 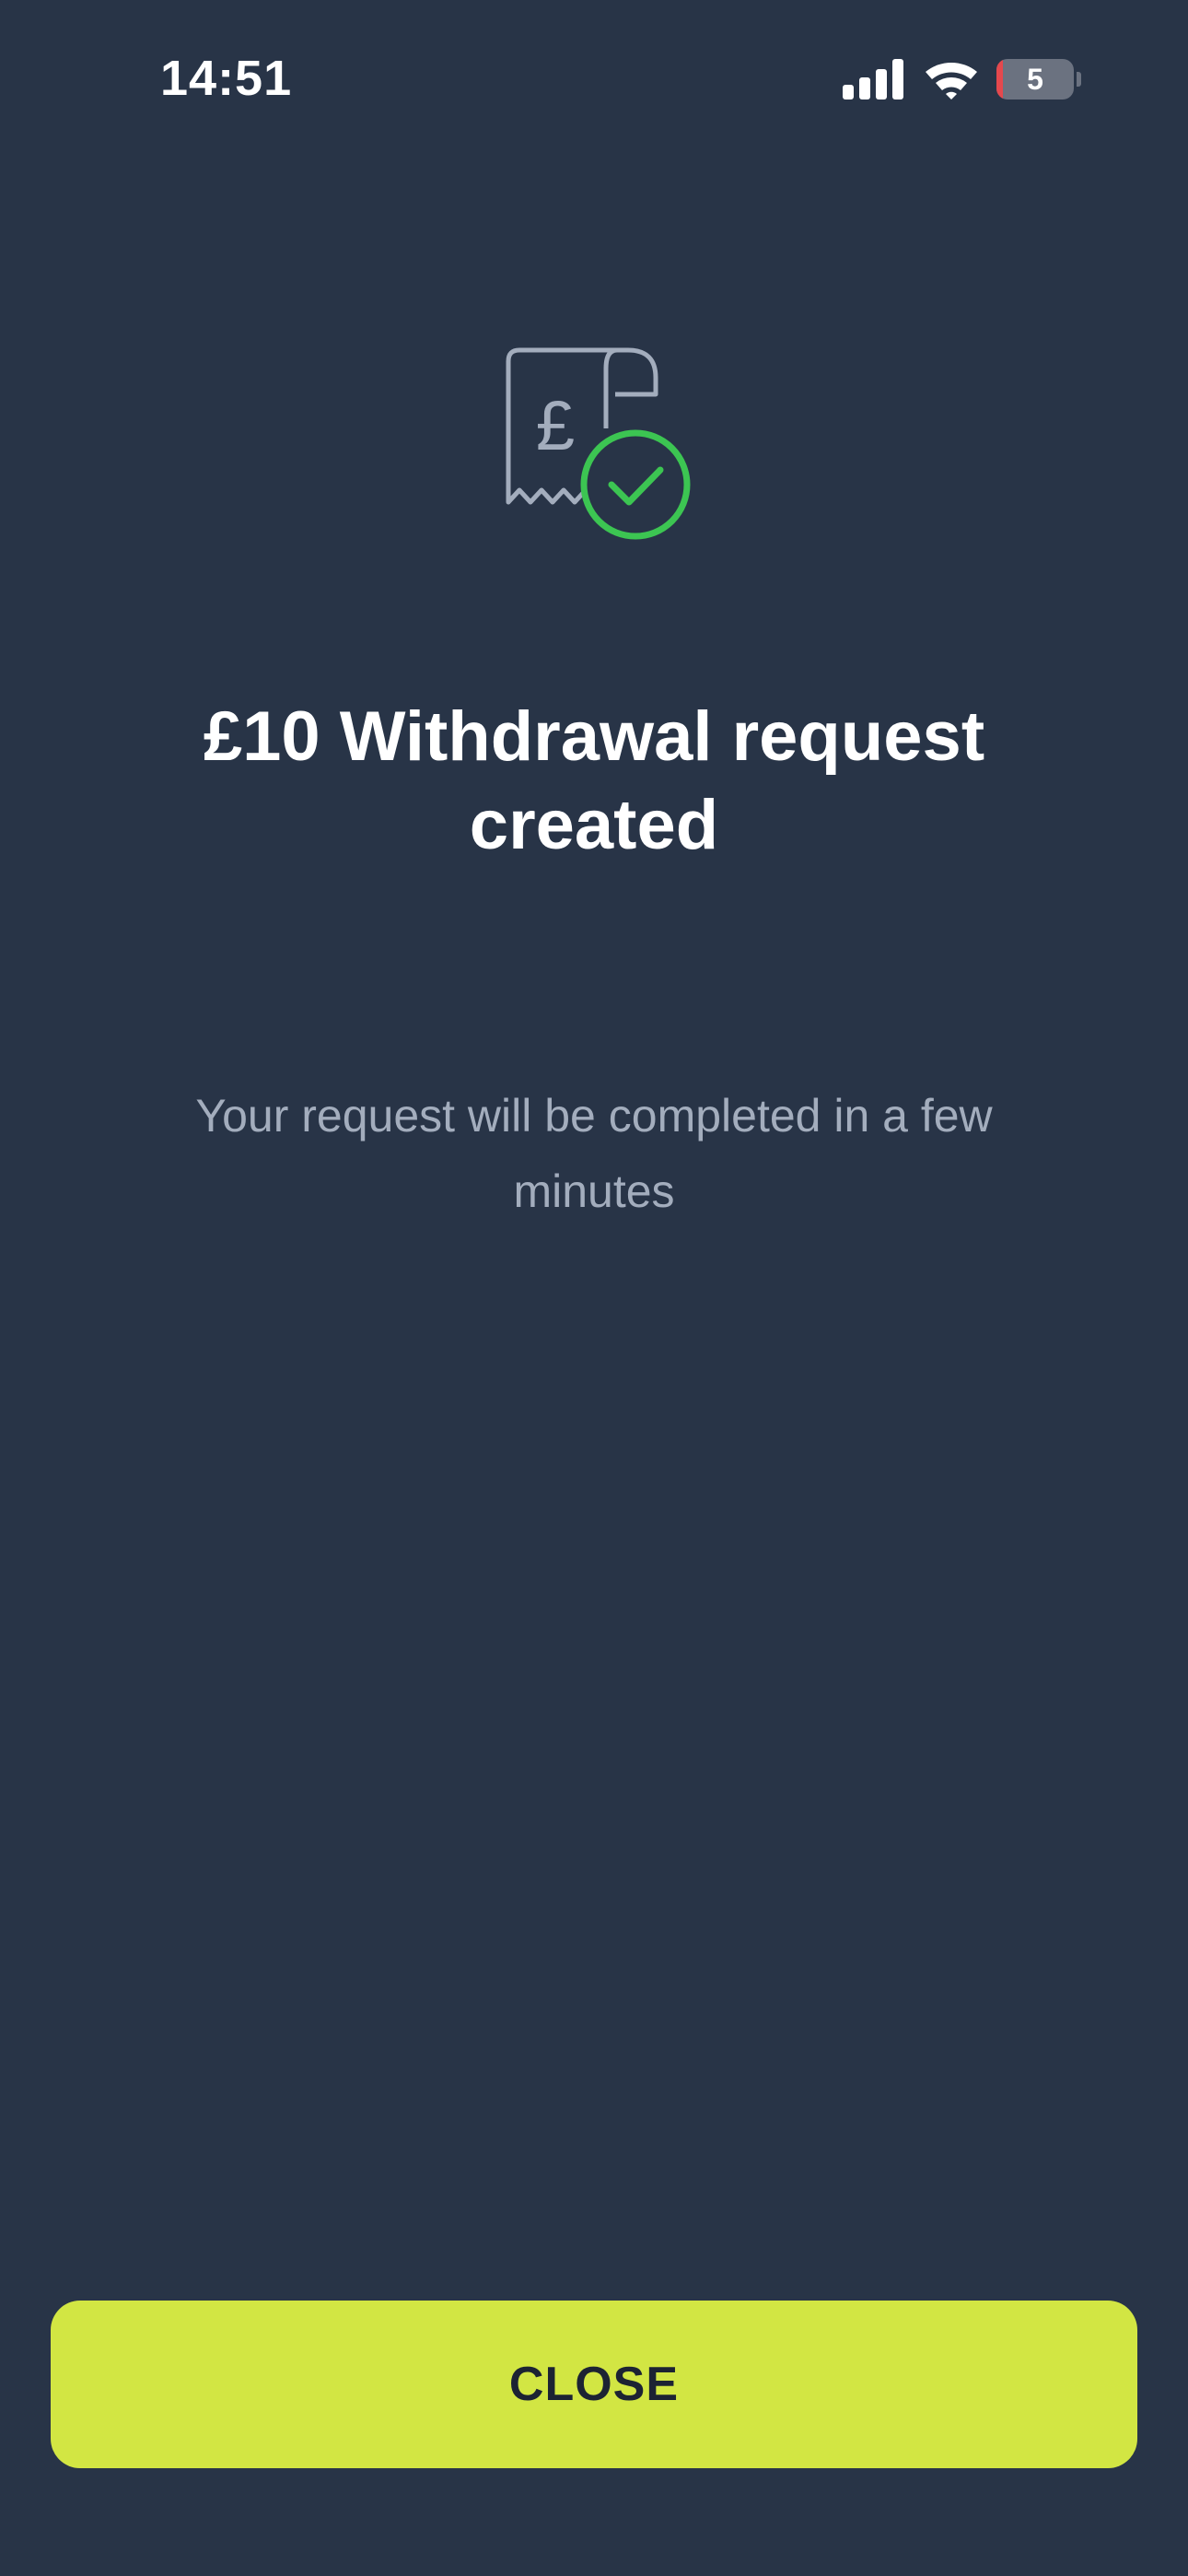 I want to click on status-time: 14:51, so click(x=226, y=78).